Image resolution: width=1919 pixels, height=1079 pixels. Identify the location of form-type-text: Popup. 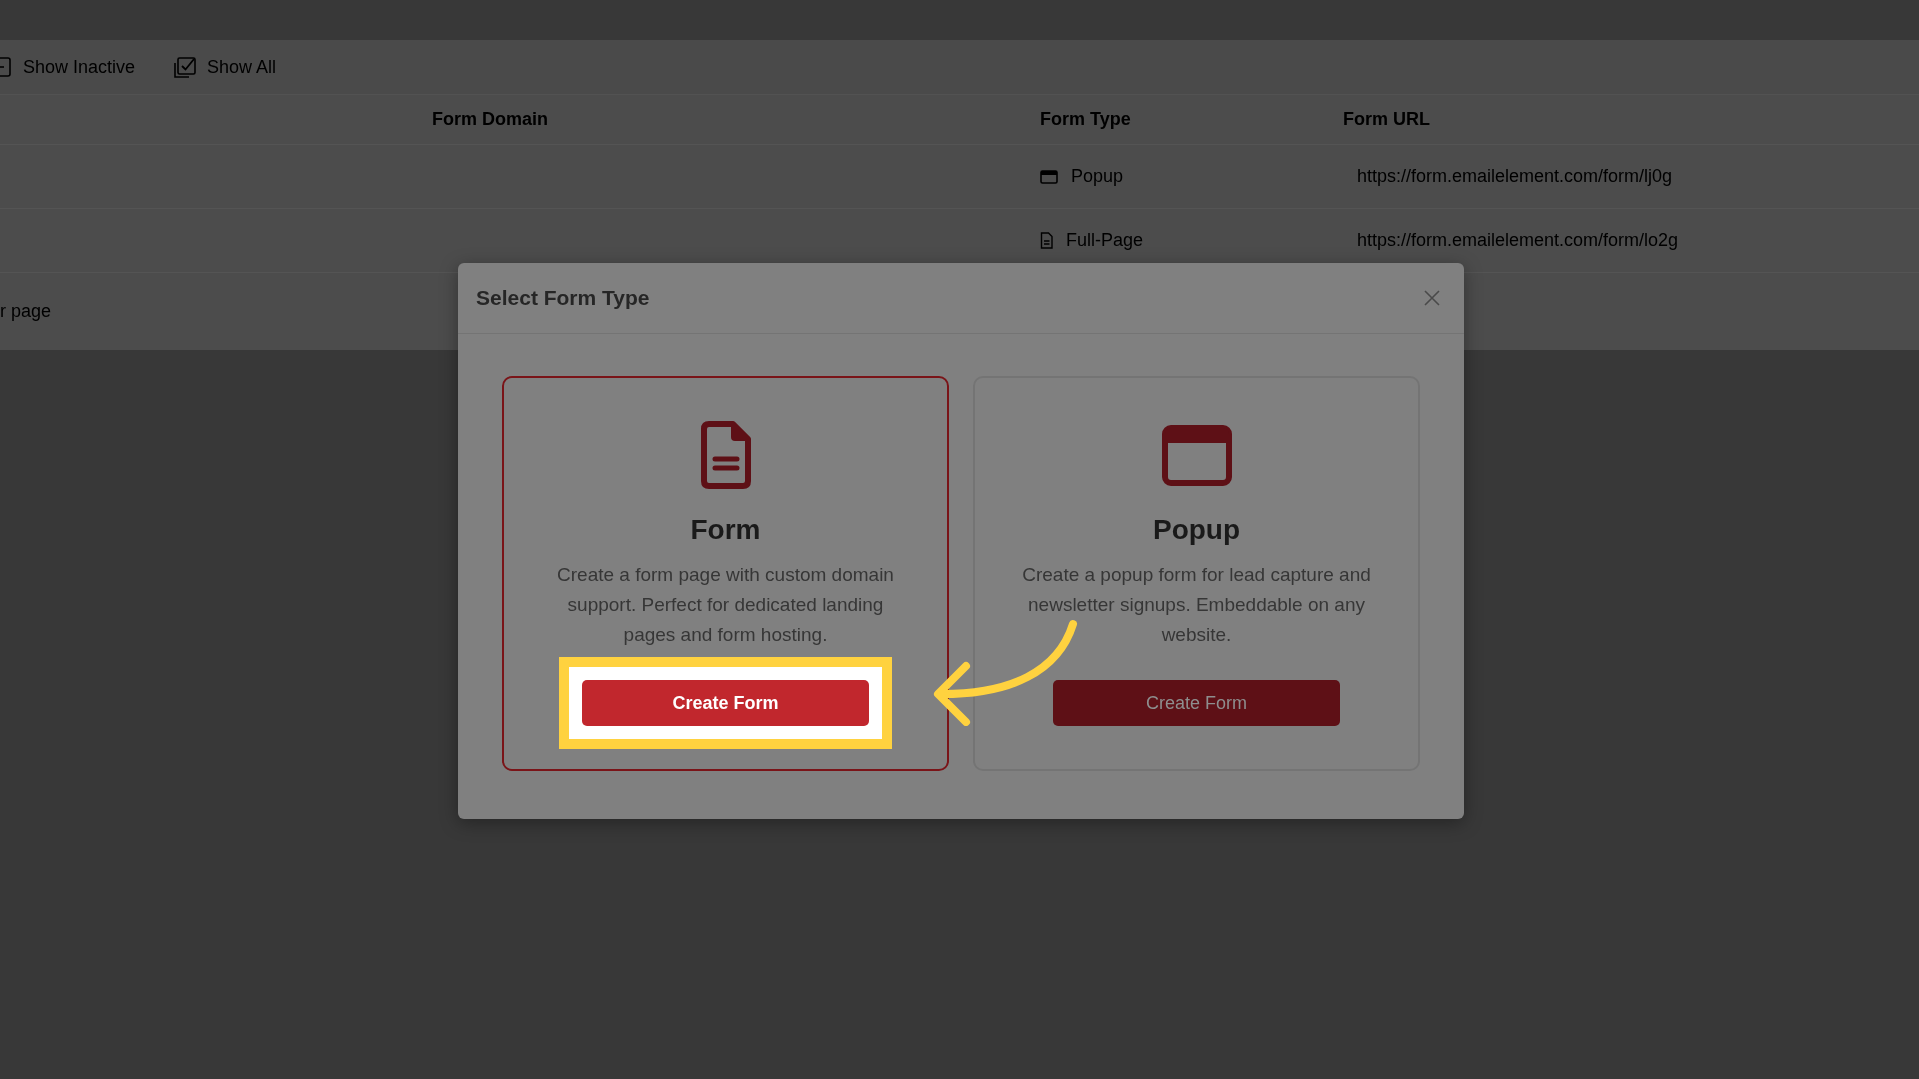
(1097, 176).